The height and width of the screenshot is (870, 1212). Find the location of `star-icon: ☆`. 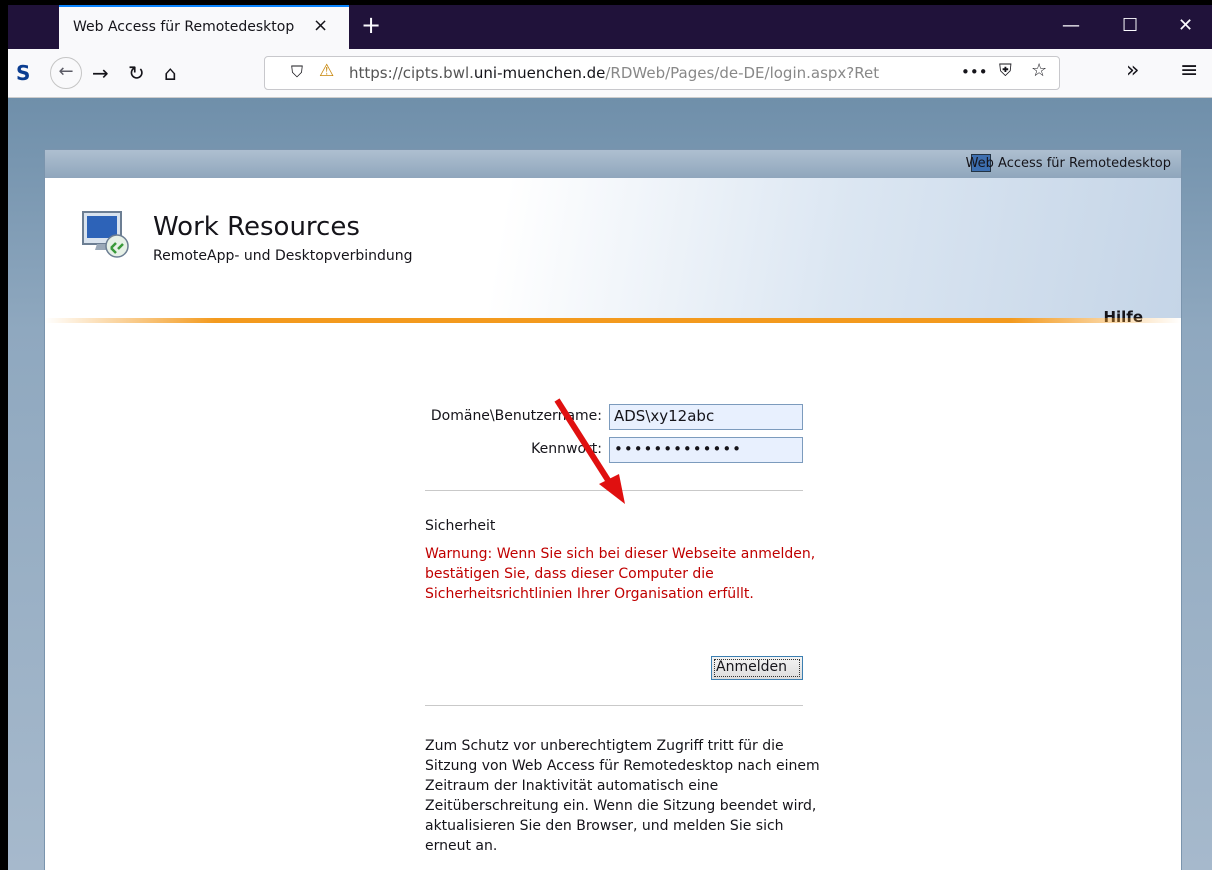

star-icon: ☆ is located at coordinates (1039, 70).